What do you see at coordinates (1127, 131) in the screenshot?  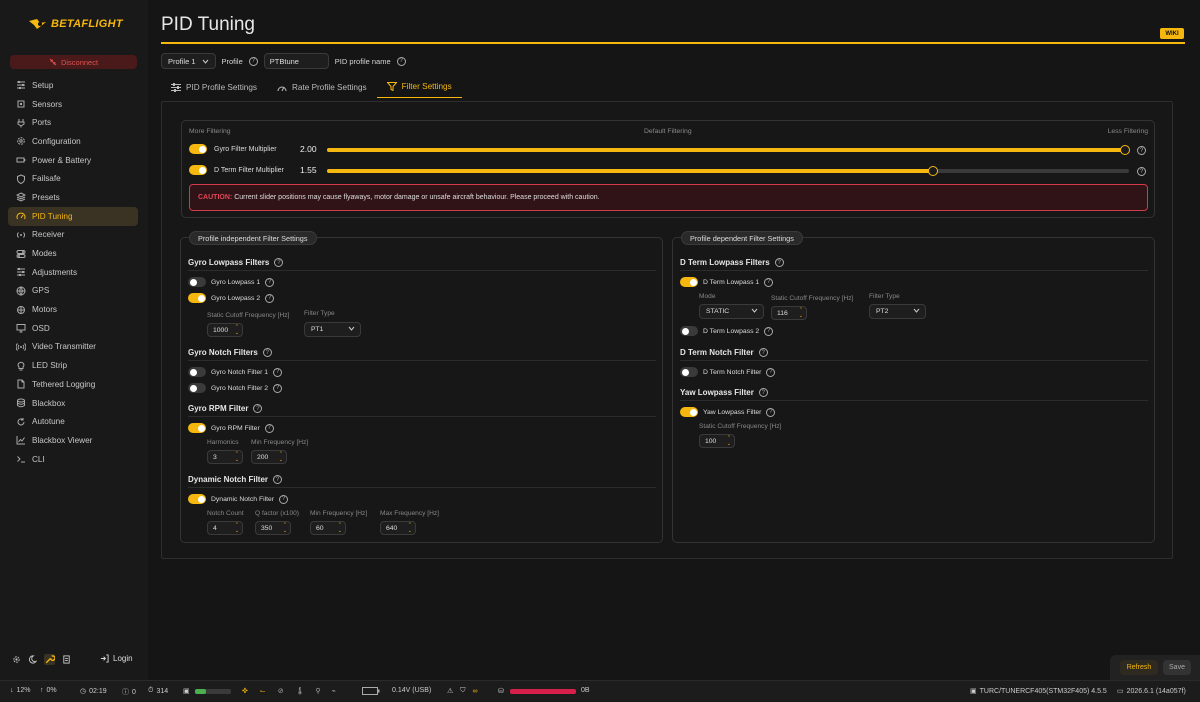 I see `less-filtering-label: Less Filtering` at bounding box center [1127, 131].